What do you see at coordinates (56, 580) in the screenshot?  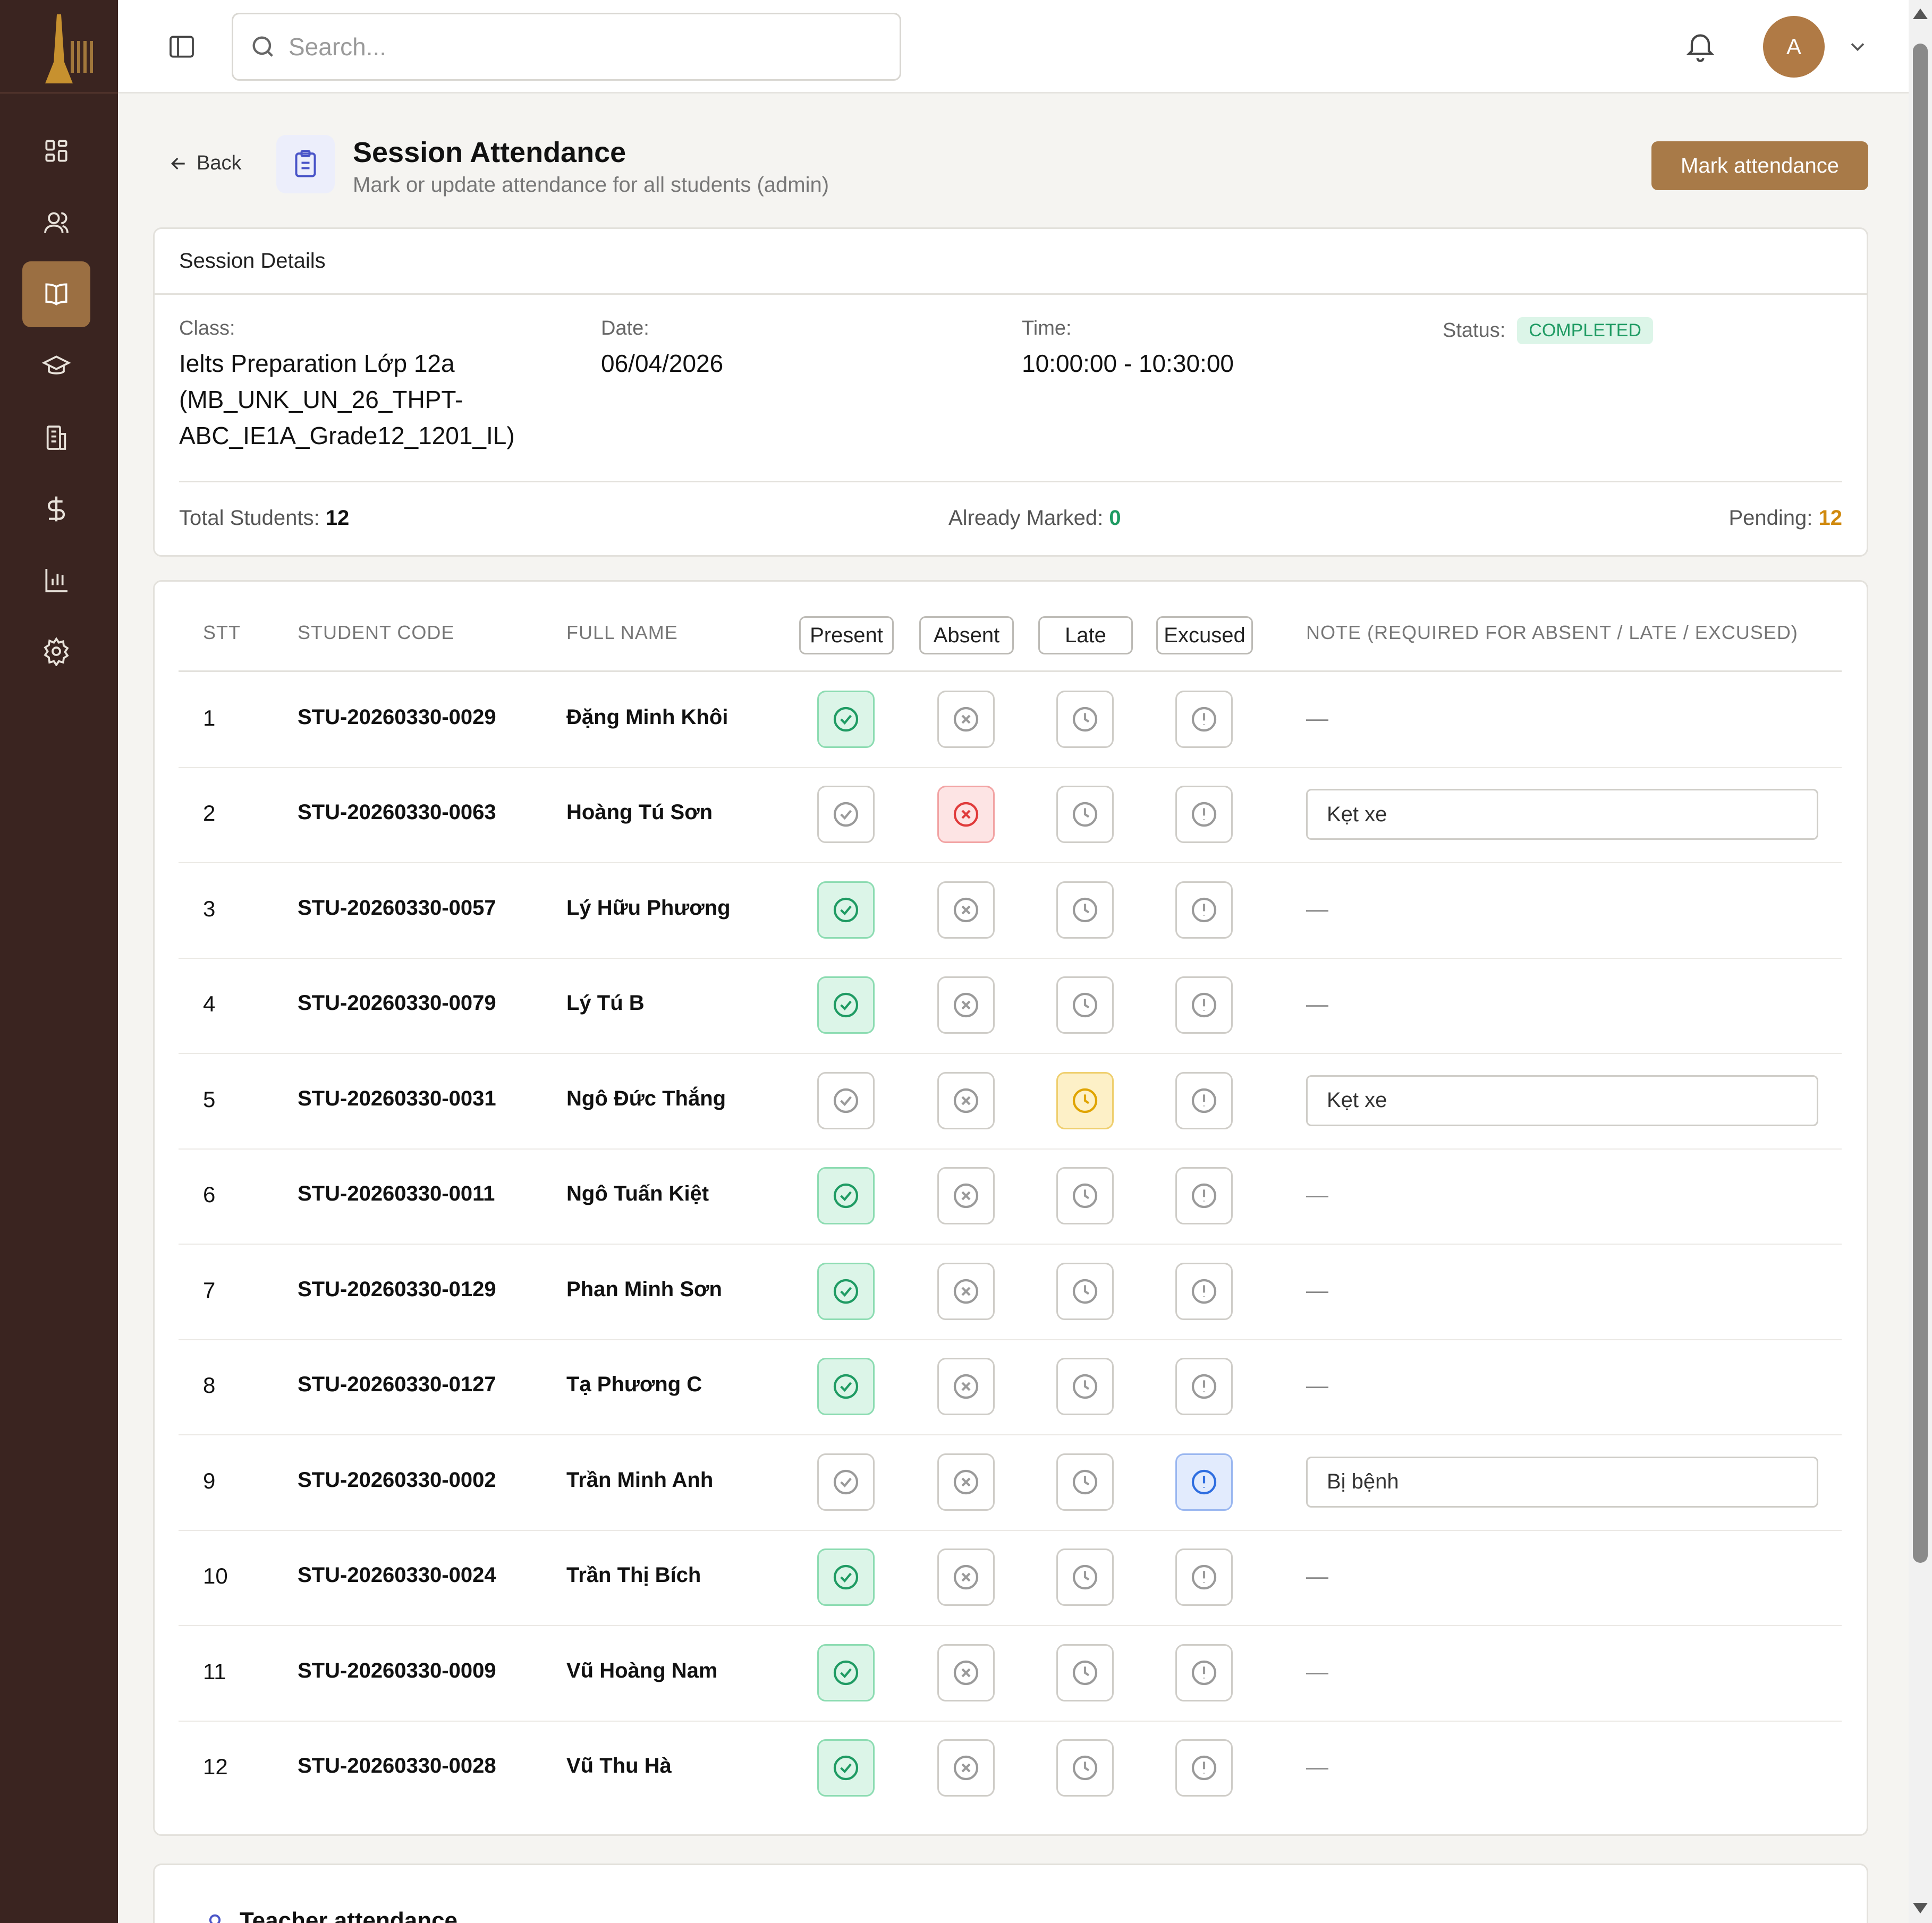 I see `sidebar-item-reports` at bounding box center [56, 580].